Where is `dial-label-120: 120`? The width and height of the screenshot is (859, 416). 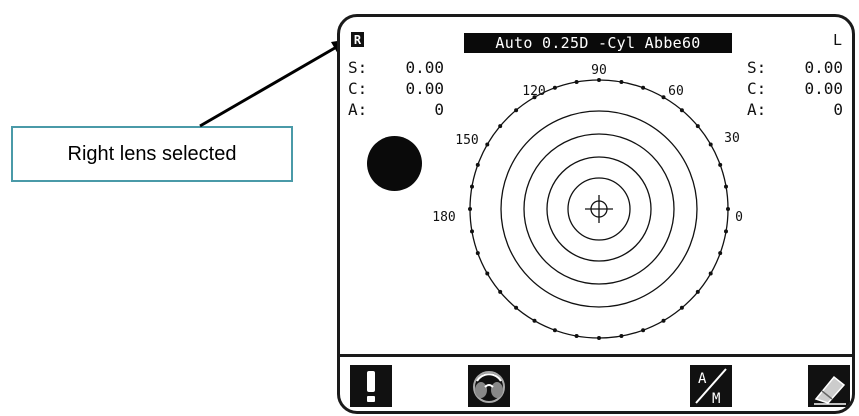 dial-label-120: 120 is located at coordinates (533, 91).